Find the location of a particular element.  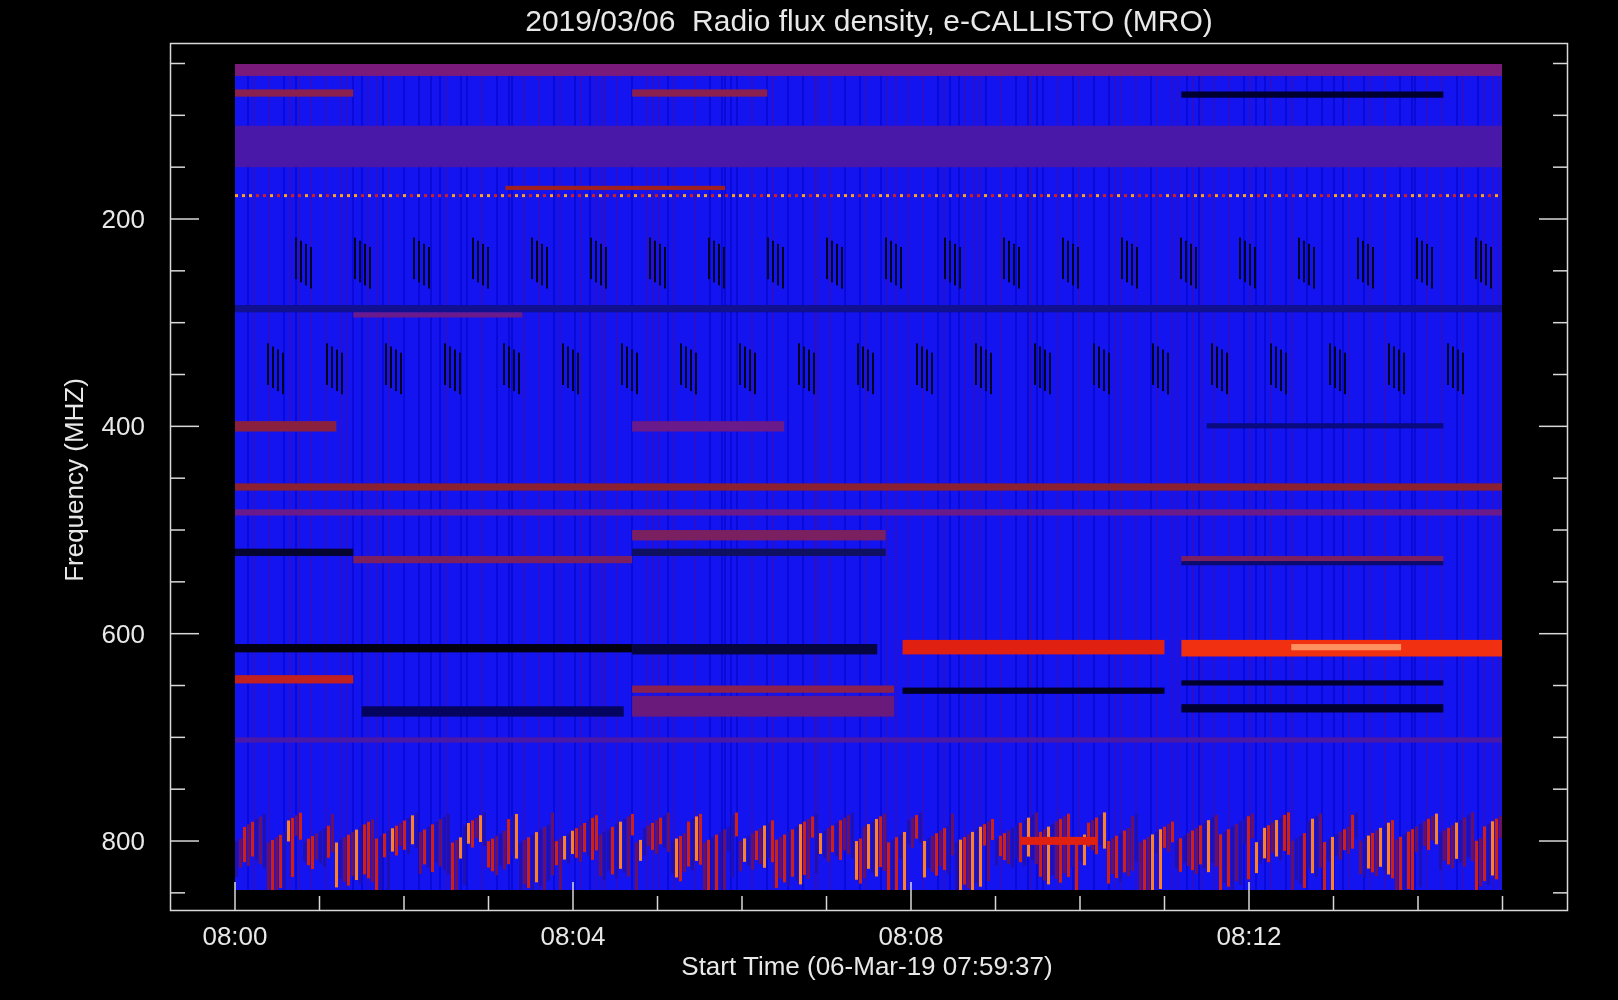

x-tick-label: 08:12 is located at coordinates (1249, 936).